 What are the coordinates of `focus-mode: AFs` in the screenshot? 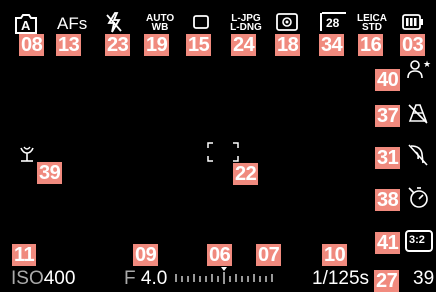 It's located at (72, 23).